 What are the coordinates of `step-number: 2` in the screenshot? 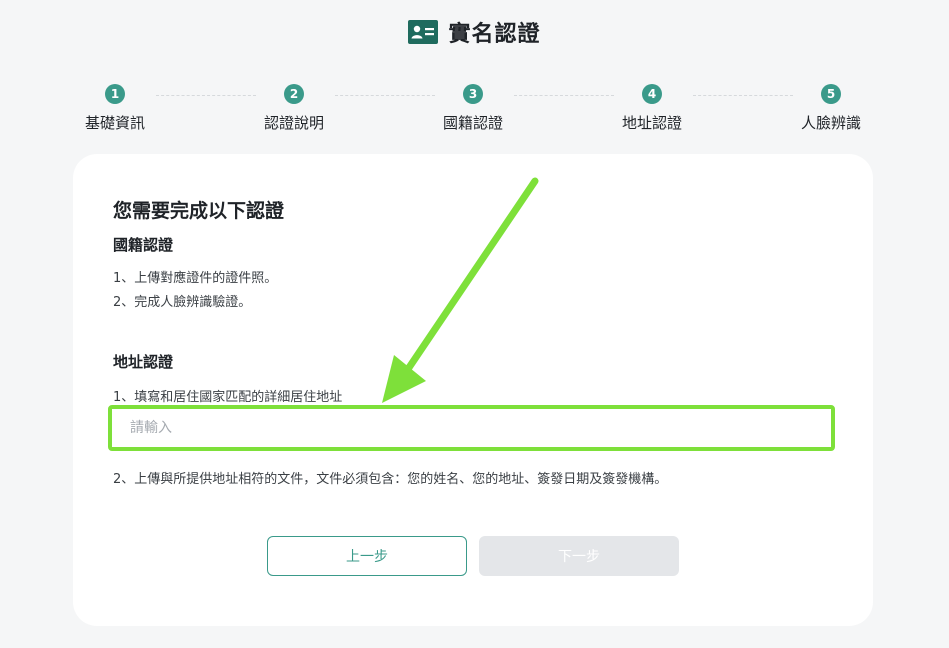 It's located at (294, 94).